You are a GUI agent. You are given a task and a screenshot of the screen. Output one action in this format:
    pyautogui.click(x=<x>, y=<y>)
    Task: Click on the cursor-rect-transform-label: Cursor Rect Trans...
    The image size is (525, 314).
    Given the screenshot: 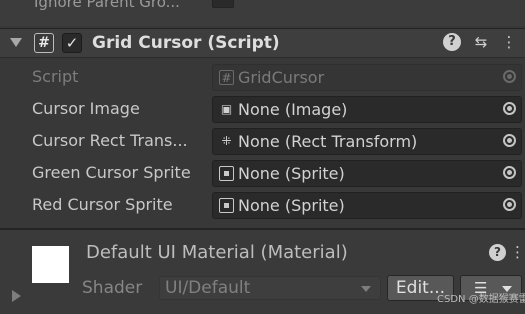 What is the action you would take?
    pyautogui.click(x=110, y=140)
    